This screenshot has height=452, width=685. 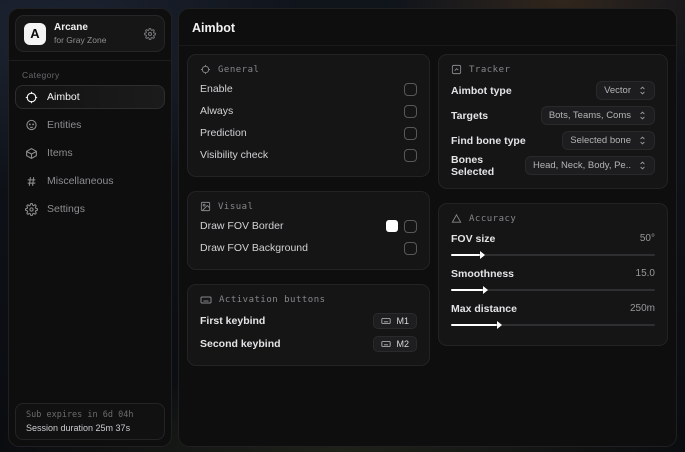 What do you see at coordinates (488, 140) in the screenshot?
I see `row-label: Find bone type` at bounding box center [488, 140].